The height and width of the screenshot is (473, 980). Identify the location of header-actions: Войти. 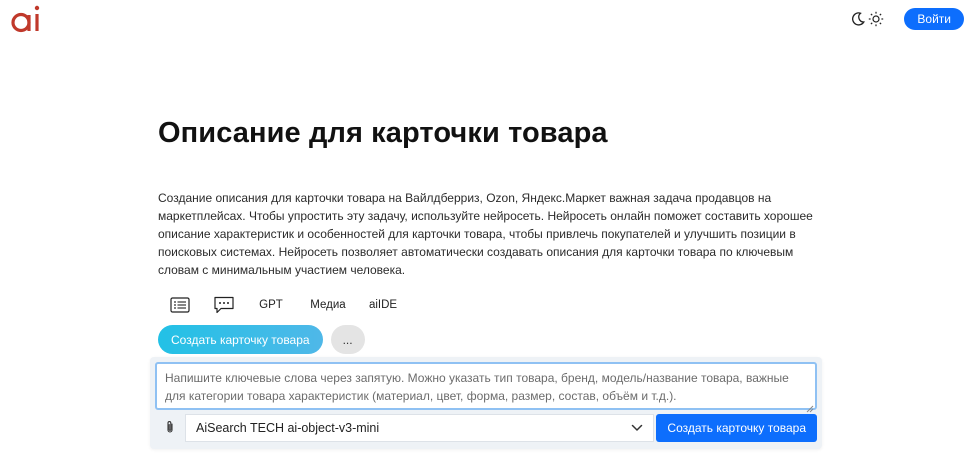
(907, 19).